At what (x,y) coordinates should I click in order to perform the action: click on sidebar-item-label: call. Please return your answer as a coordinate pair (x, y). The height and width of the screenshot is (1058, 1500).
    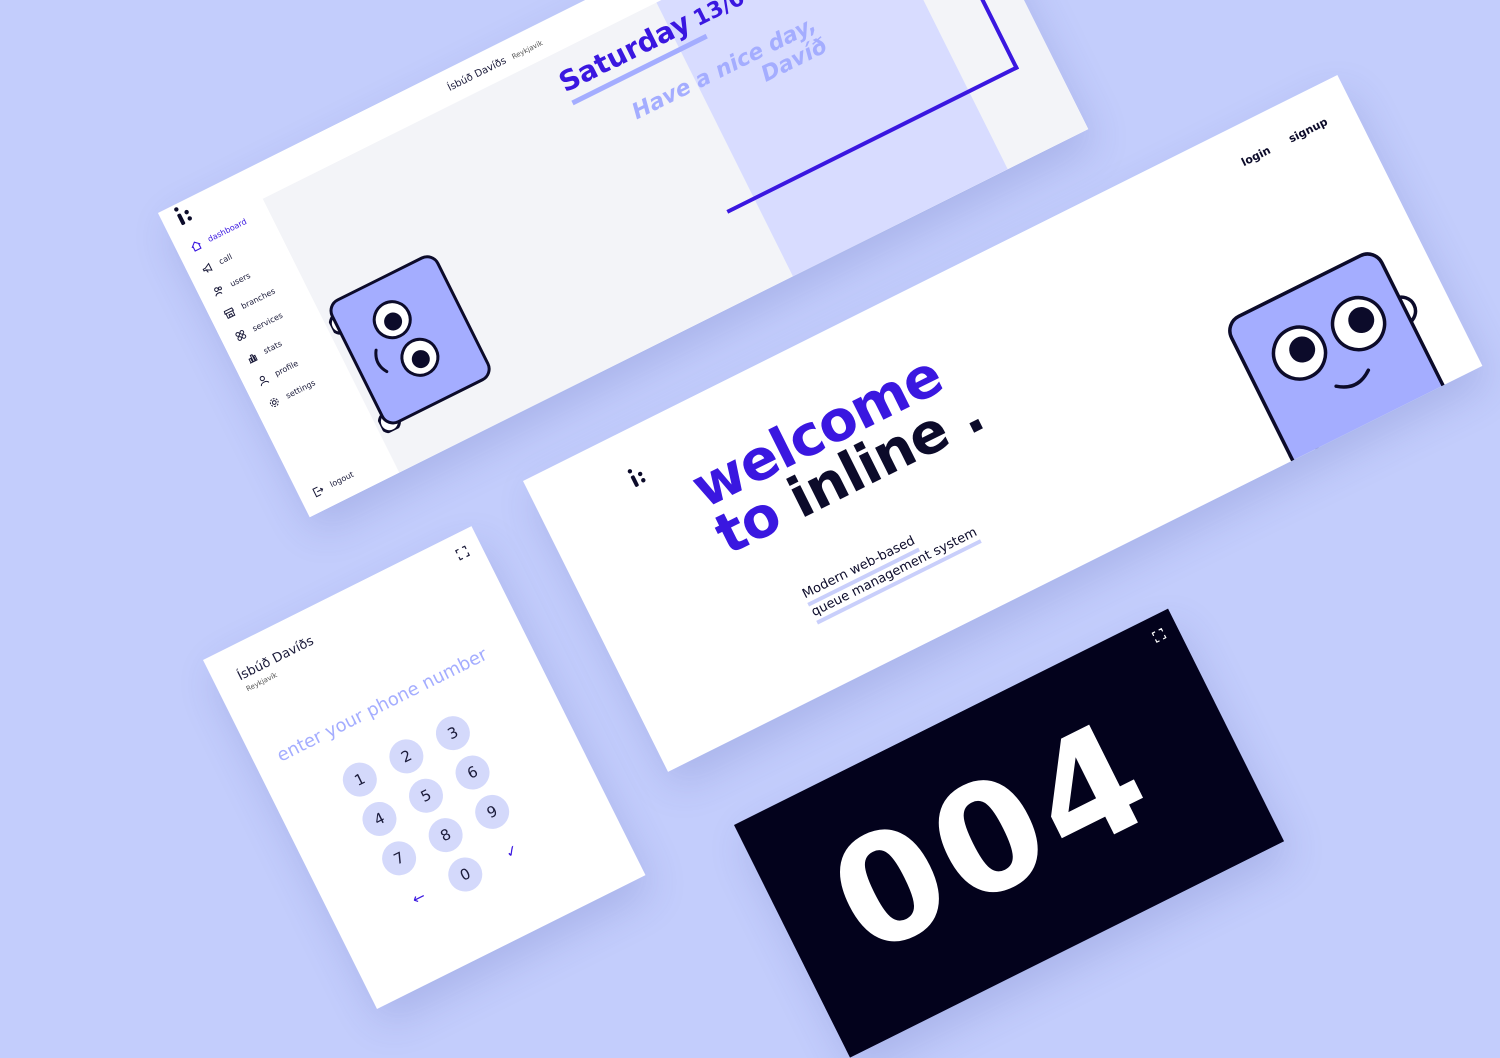
    Looking at the image, I should click on (225, 259).